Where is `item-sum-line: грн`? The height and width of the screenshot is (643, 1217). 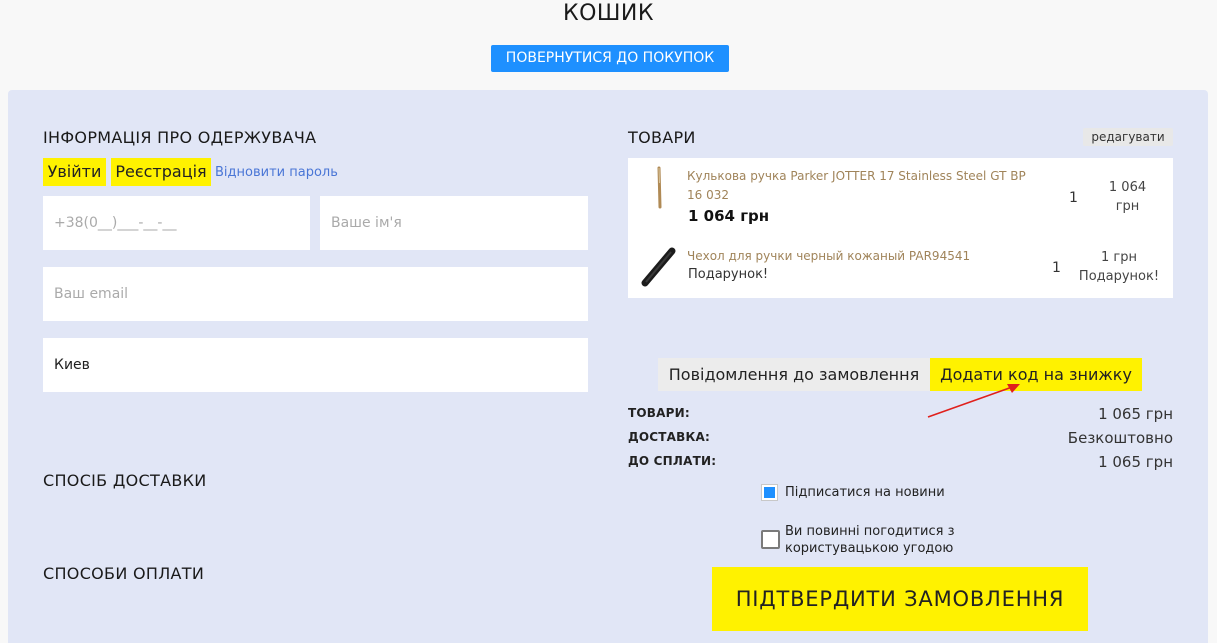
item-sum-line: грн is located at coordinates (1127, 206).